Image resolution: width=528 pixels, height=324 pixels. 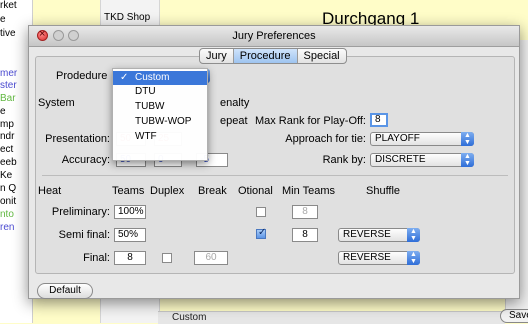 What do you see at coordinates (163, 121) in the screenshot?
I see `menu-item-label: TUBW-WOP` at bounding box center [163, 121].